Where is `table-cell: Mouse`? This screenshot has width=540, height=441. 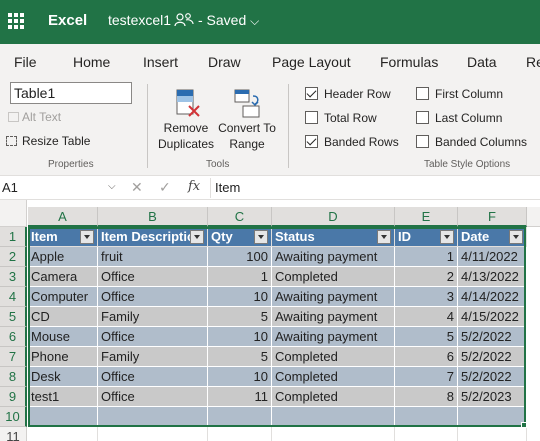
table-cell: Mouse is located at coordinates (63, 337).